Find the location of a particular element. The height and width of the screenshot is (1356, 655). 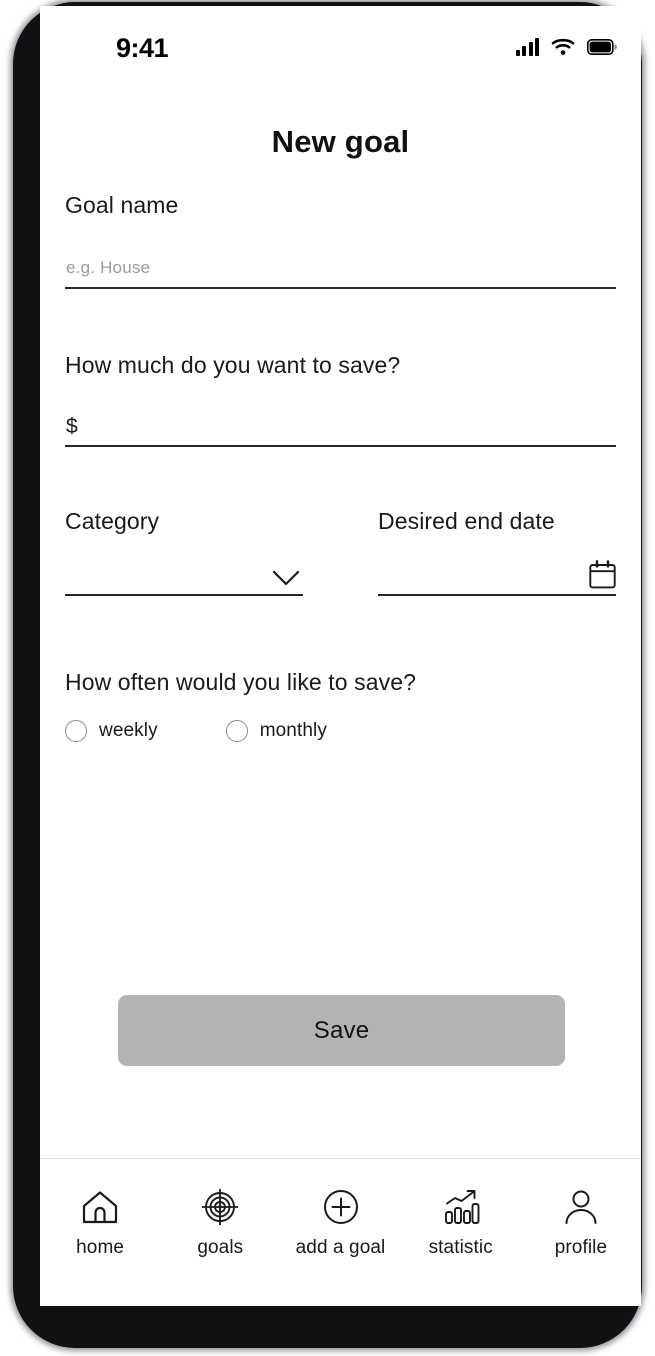

radio-option-weekly: weekly is located at coordinates (111, 731).